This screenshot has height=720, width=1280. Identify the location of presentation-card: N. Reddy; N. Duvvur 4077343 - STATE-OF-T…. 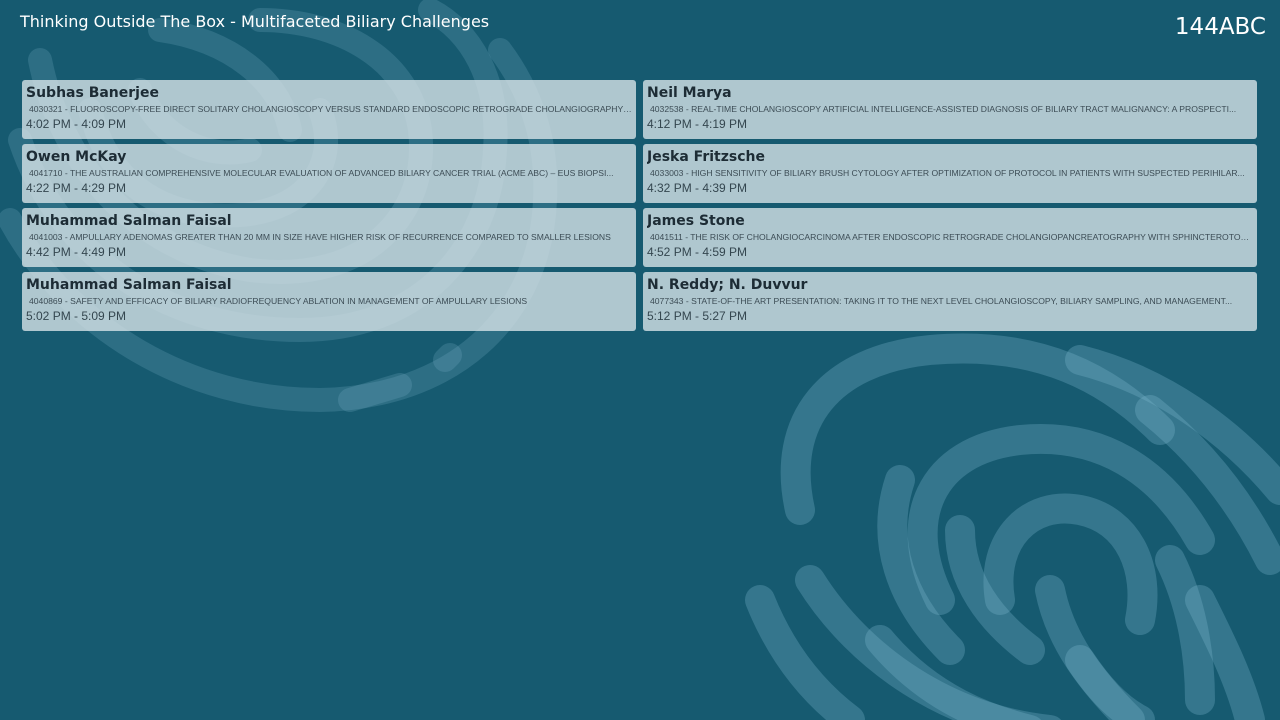
(950, 301).